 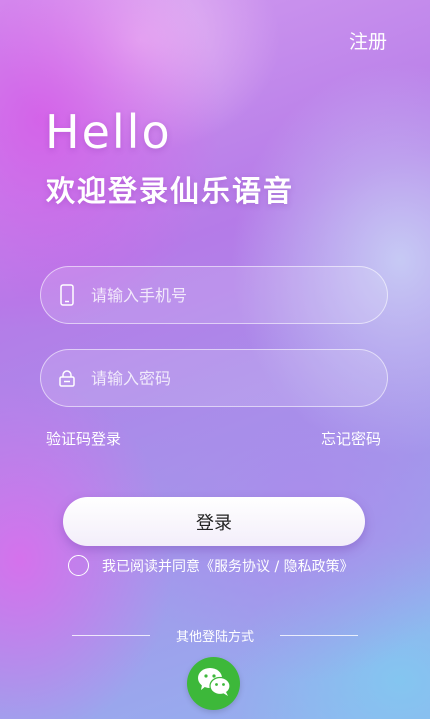 I want to click on wechat-icon, so click(x=214, y=684).